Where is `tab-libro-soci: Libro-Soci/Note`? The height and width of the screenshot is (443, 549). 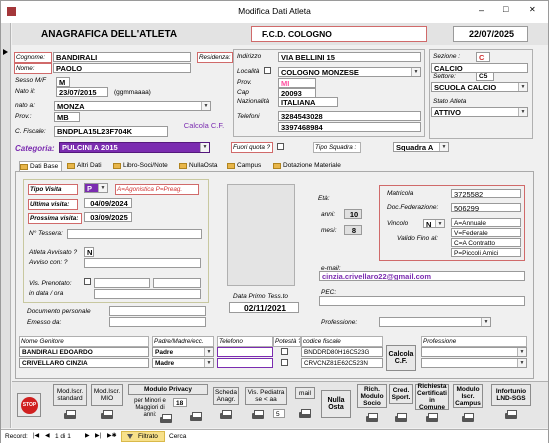 tab-libro-soci: Libro-Soci/Note is located at coordinates (140, 166).